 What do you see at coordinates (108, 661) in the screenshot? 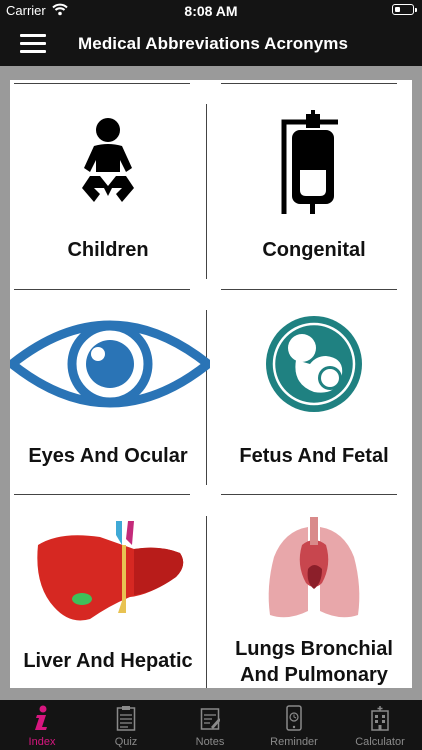
I see `category-label: Liver And Hepatic` at bounding box center [108, 661].